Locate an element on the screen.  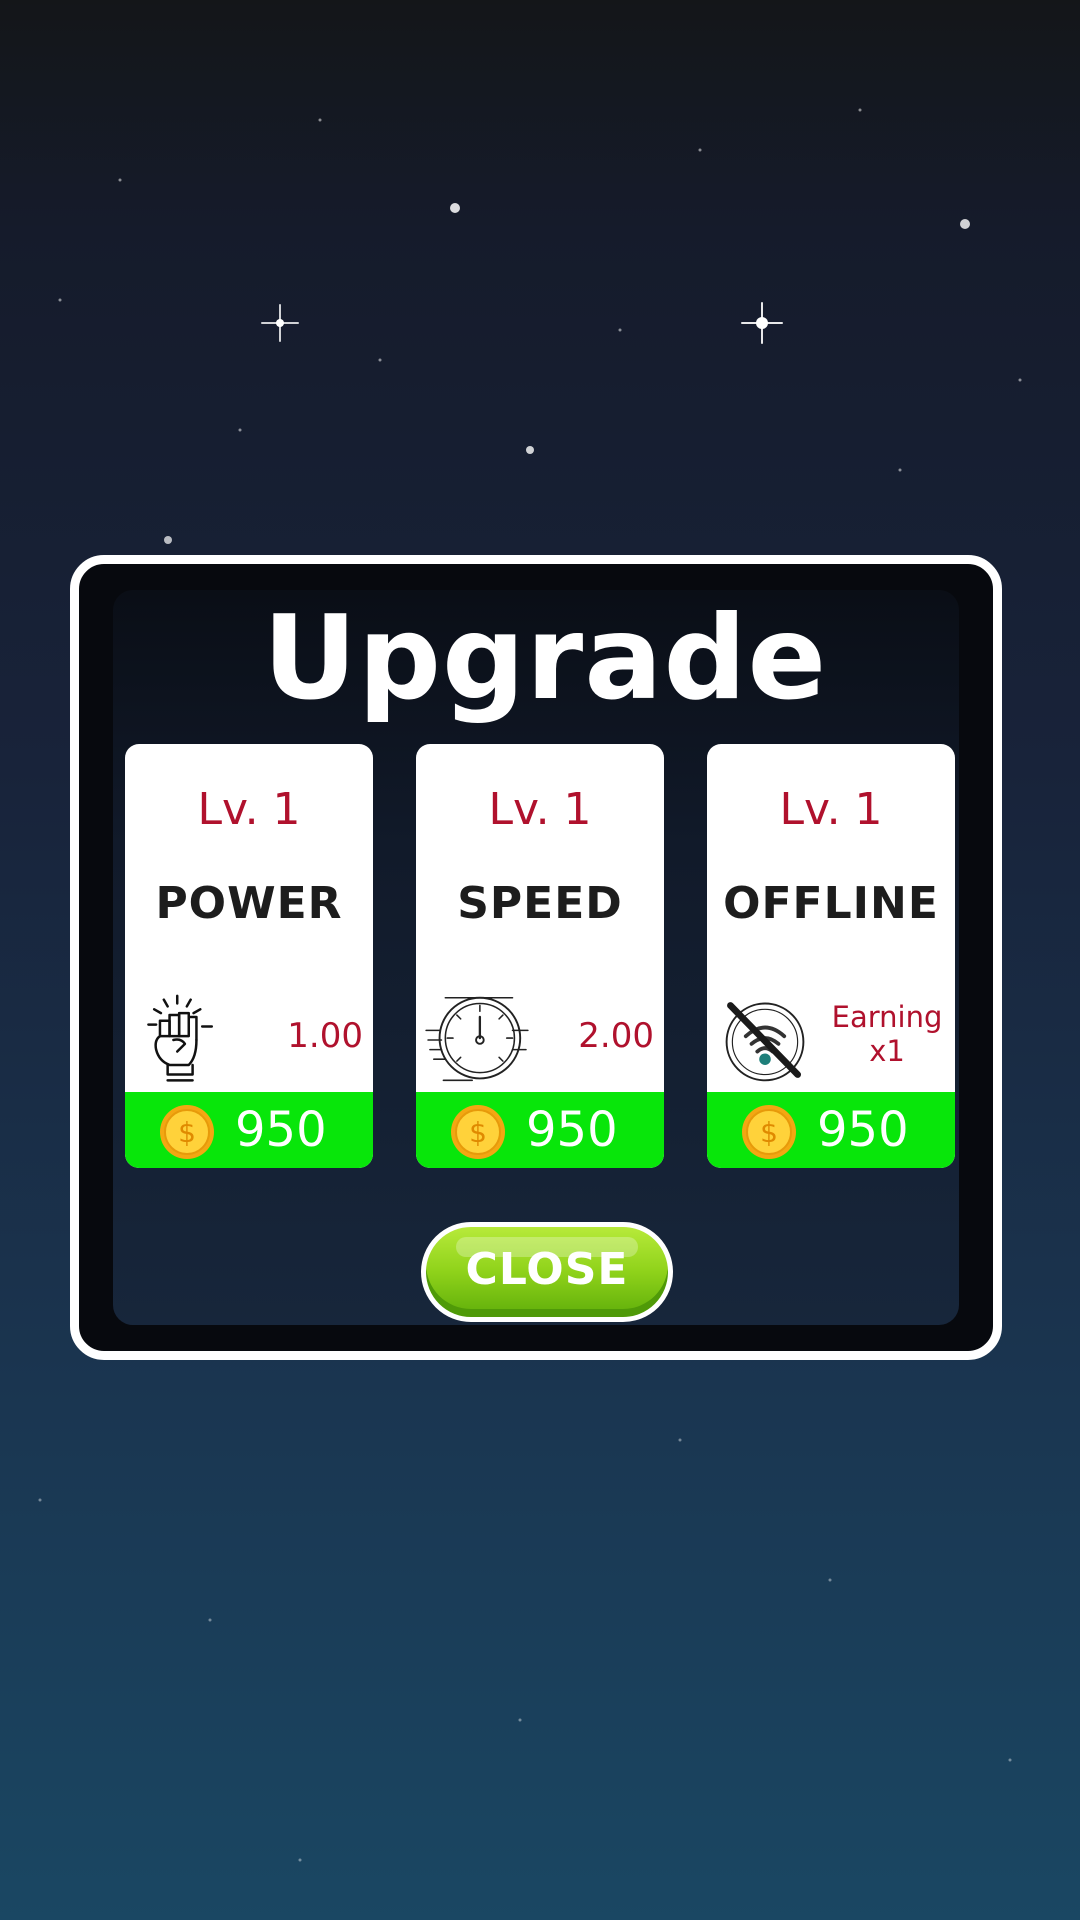
stat-line-multiplier: x1 is located at coordinates (887, 1051).